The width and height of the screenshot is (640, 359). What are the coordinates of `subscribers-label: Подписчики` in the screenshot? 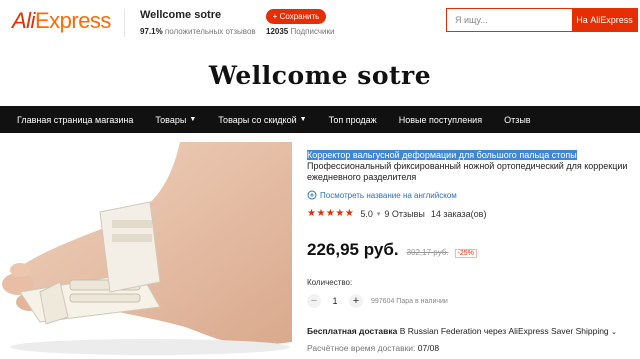 It's located at (312, 31).